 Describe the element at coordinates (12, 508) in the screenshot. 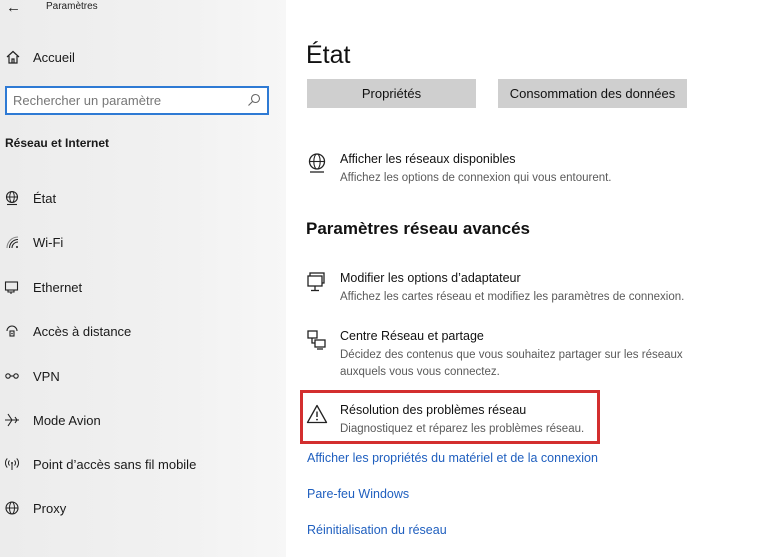

I see `proxy-globe-icon` at that location.